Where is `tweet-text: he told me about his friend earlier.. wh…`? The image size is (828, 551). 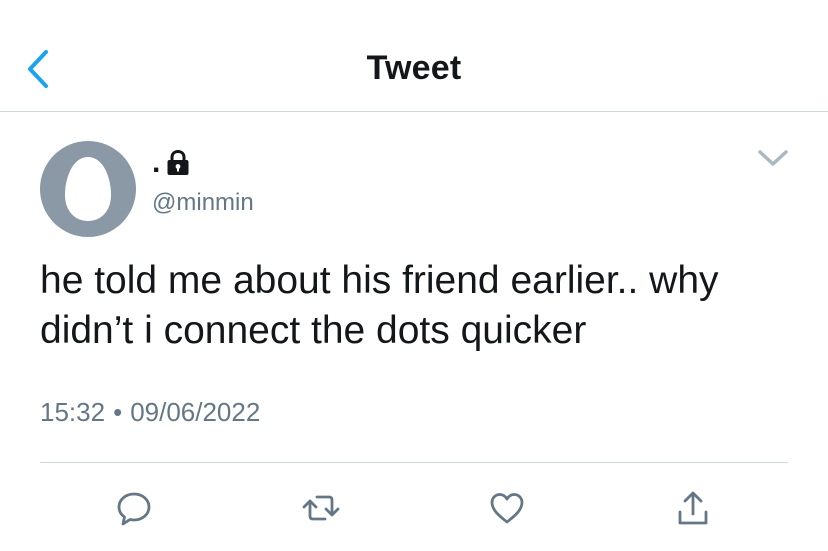
tweet-text: he told me about his friend earlier.. wh… is located at coordinates (379, 305).